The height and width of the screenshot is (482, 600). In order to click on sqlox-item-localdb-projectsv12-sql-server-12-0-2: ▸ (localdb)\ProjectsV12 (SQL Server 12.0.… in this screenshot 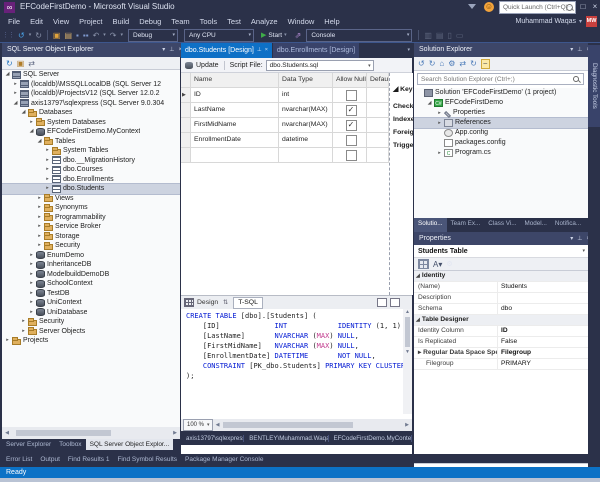, I will do `click(91, 94)`.